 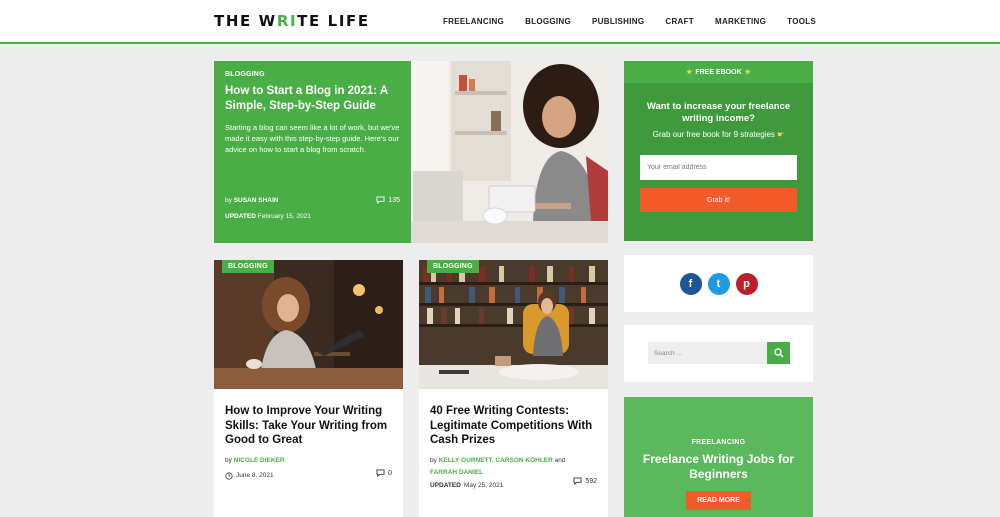 I want to click on search-button, so click(x=778, y=353).